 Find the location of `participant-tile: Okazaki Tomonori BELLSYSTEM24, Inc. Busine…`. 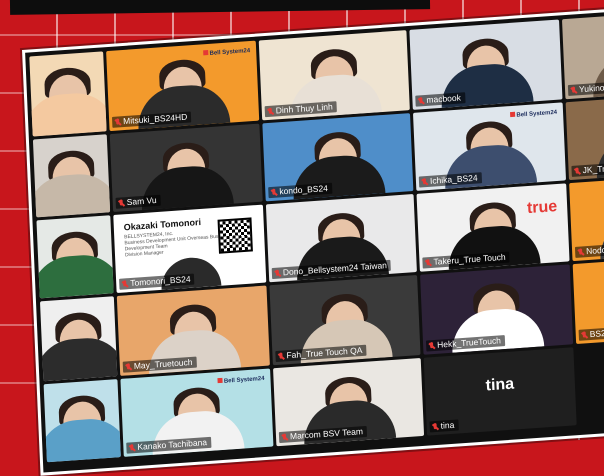

participant-tile: Okazaki Tomonori BELLSYSTEM24, Inc. Busine… is located at coordinates (190, 248).